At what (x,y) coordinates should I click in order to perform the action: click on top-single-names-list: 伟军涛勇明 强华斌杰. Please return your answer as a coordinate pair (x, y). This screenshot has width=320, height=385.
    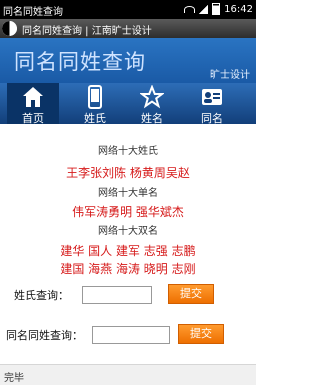
    Looking at the image, I should click on (128, 212).